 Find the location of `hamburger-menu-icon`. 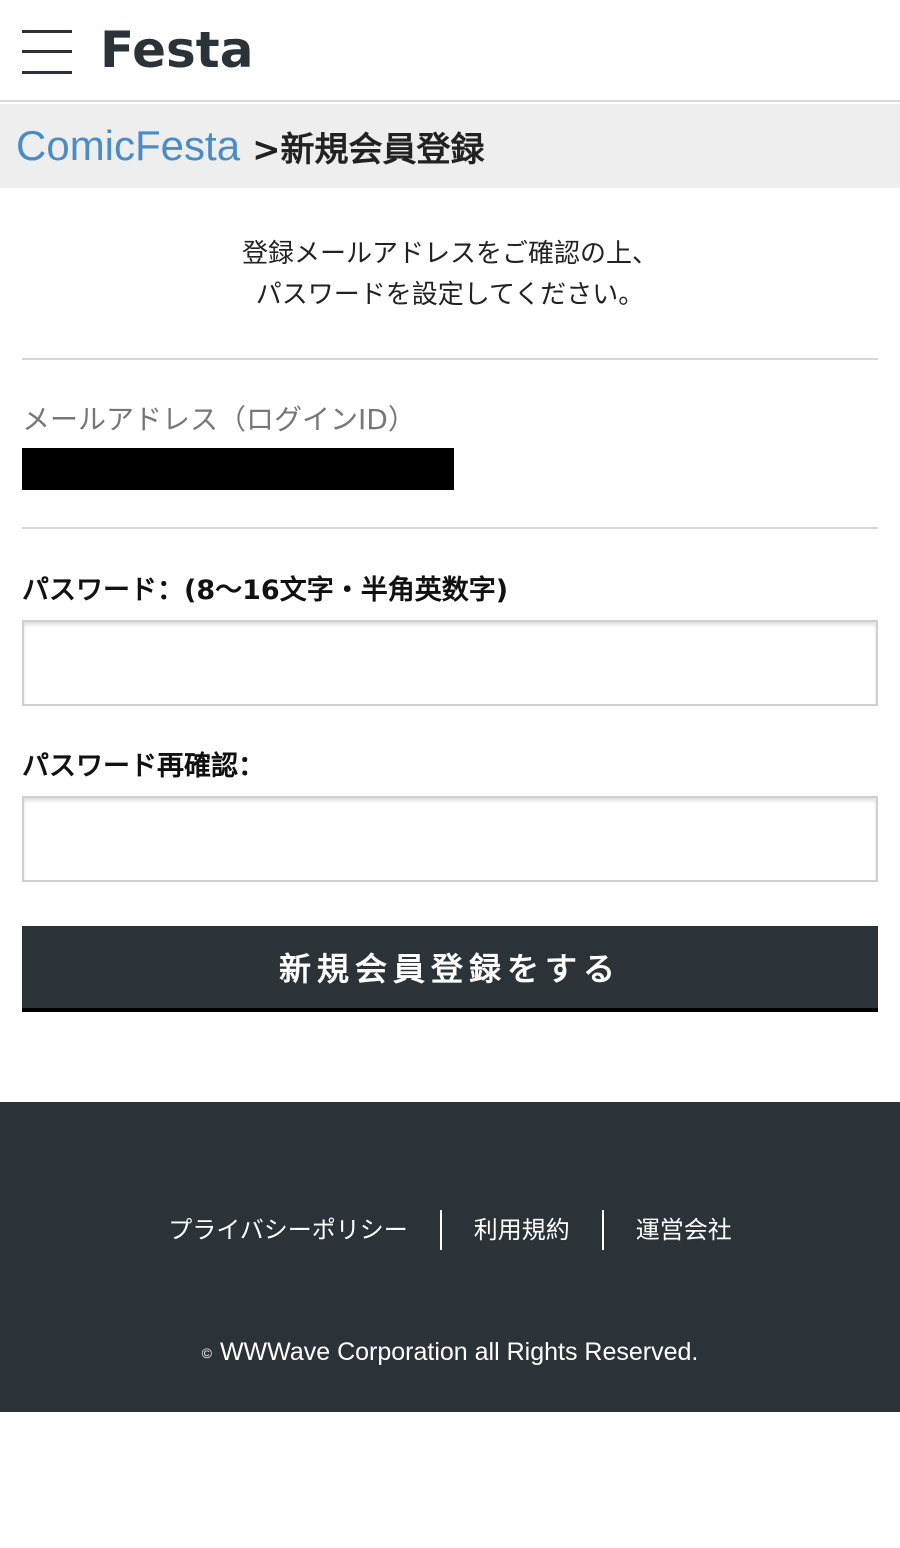

hamburger-menu-icon is located at coordinates (47, 52).